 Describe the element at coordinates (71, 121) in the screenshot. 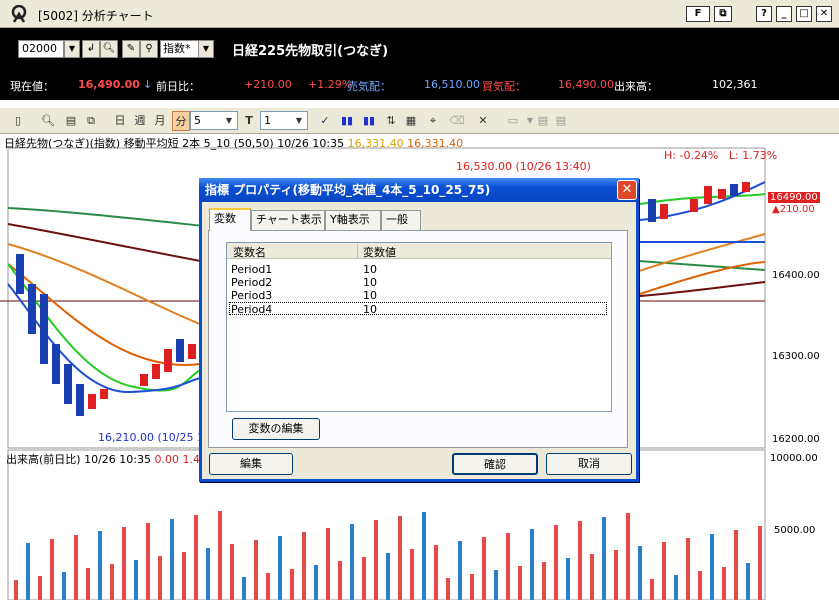

I see `page-icon: ▤` at that location.